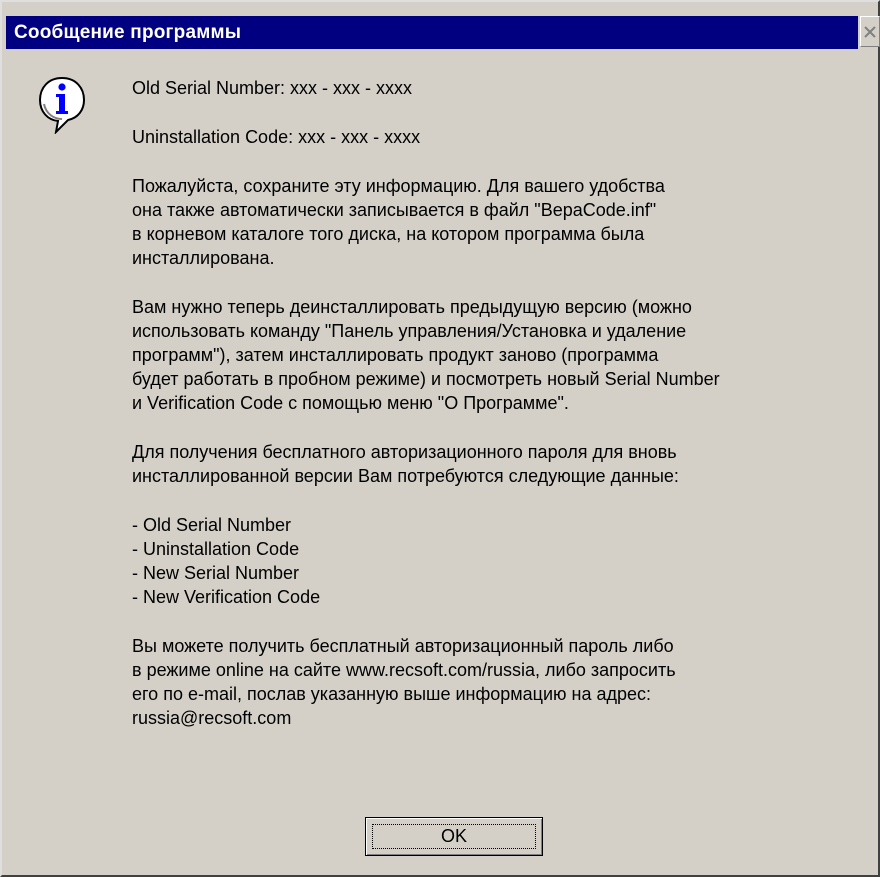  I want to click on title-bar: Сообщение программы, so click(432, 32).